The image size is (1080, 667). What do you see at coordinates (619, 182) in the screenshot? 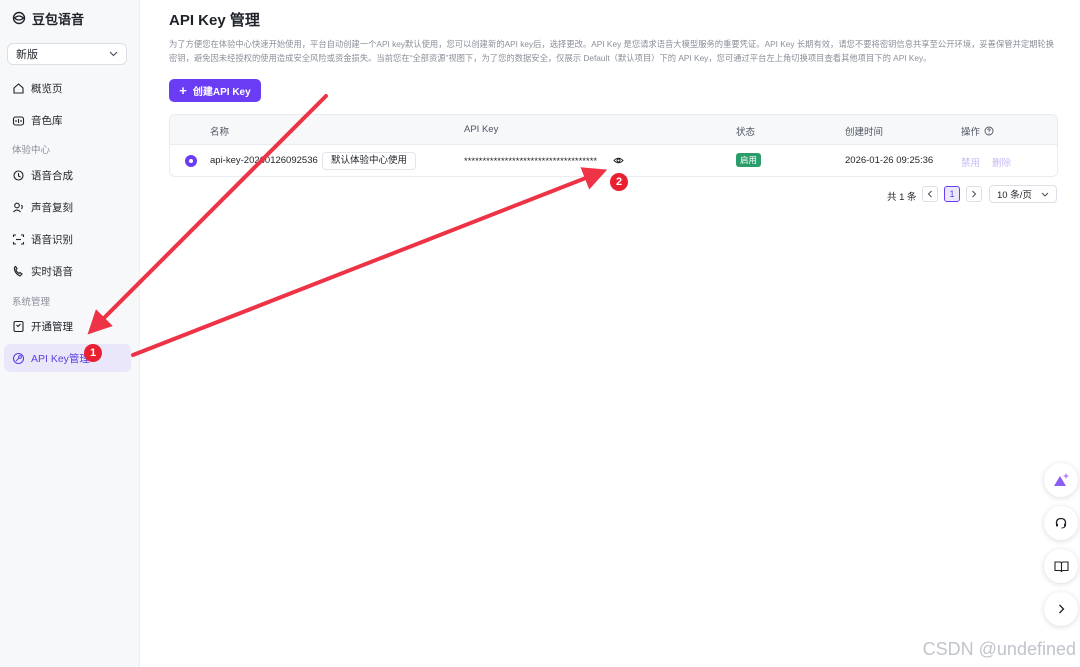
I see `annotation-badge-2: 2` at bounding box center [619, 182].